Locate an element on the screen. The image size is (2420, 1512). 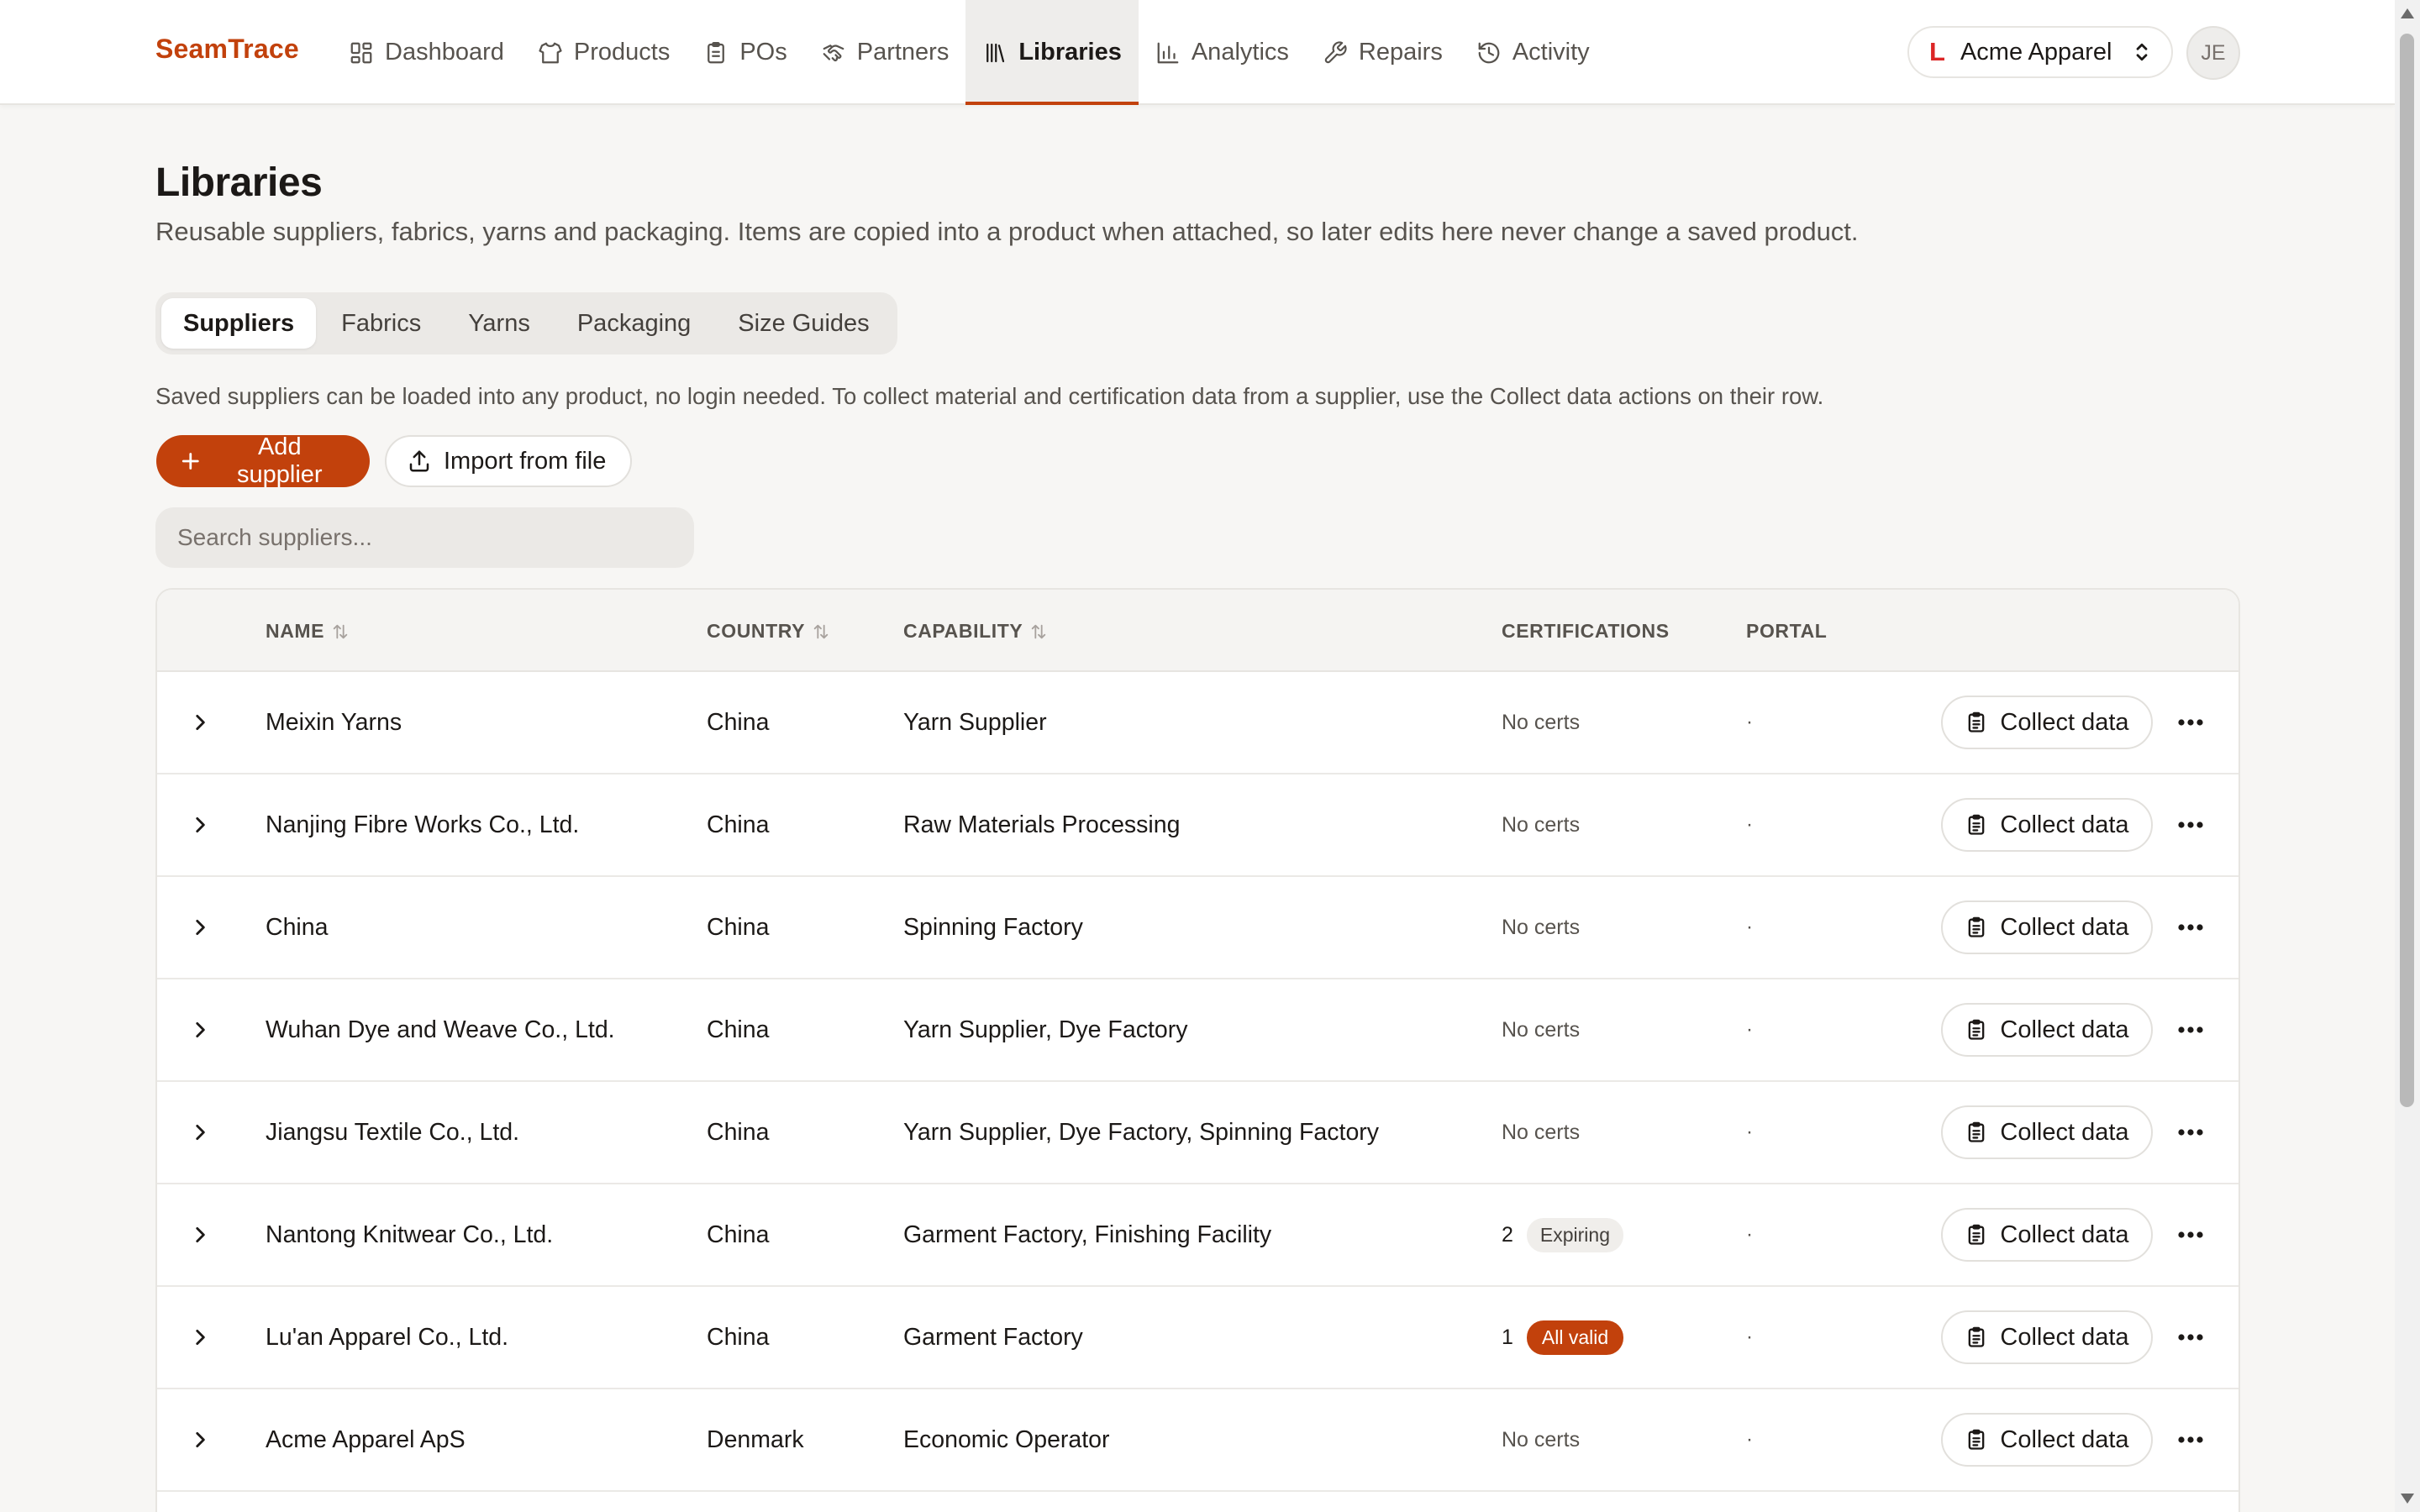
scroll-down-arrow is located at coordinates (2407, 1499).